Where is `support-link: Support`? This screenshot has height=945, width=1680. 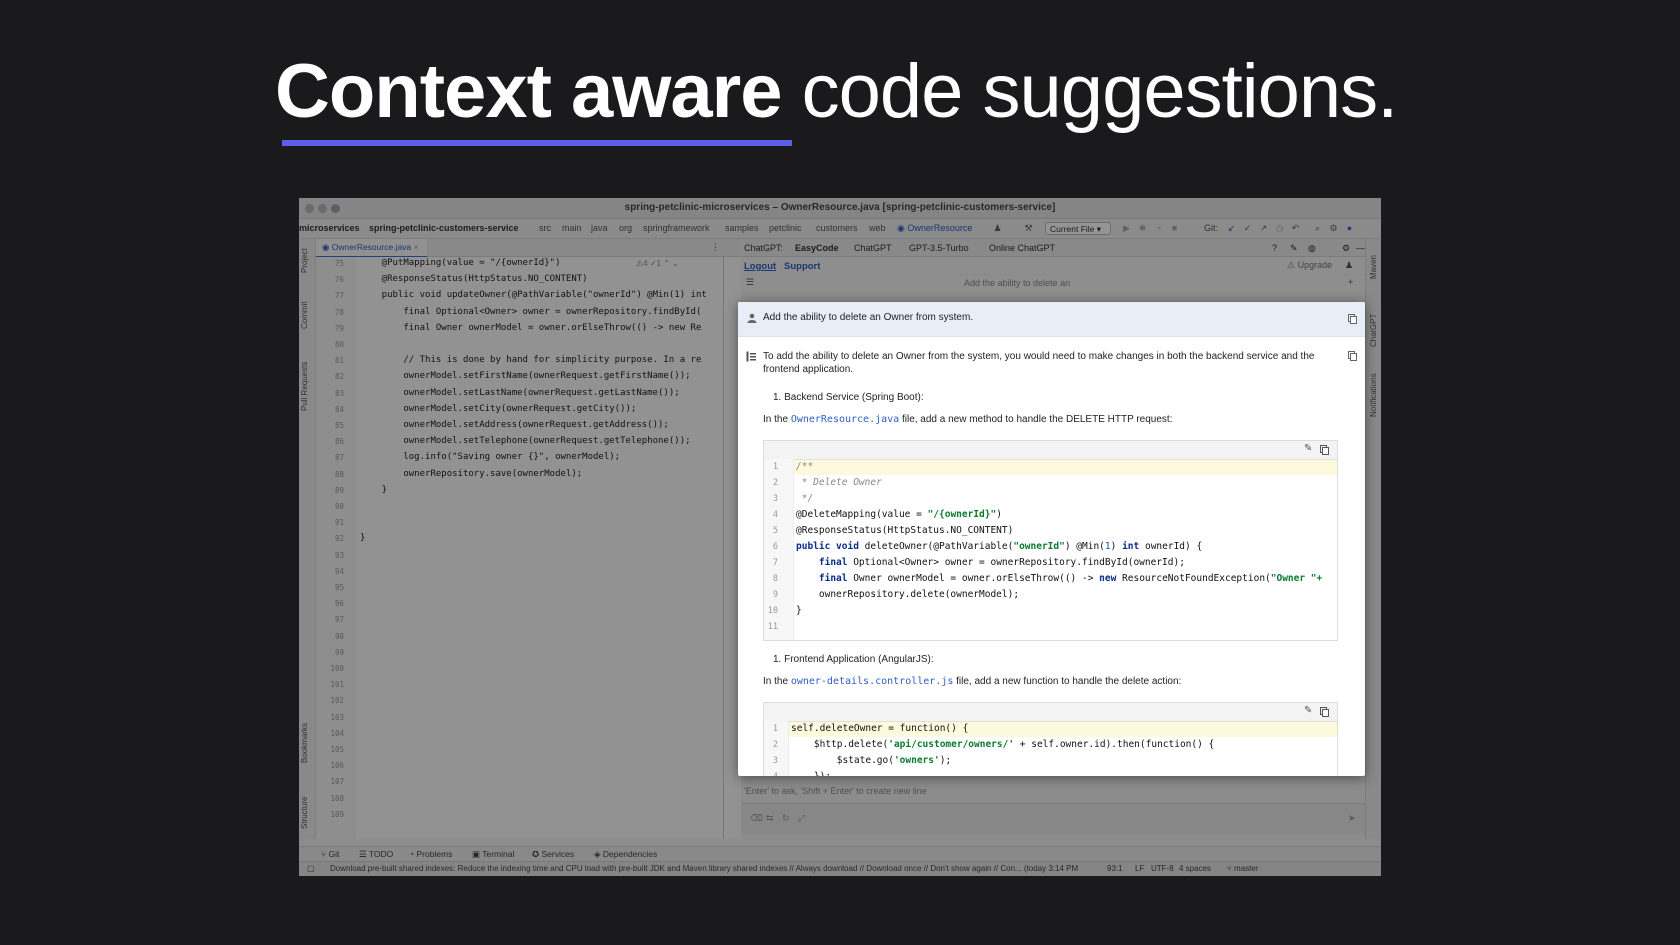
support-link: Support is located at coordinates (802, 266).